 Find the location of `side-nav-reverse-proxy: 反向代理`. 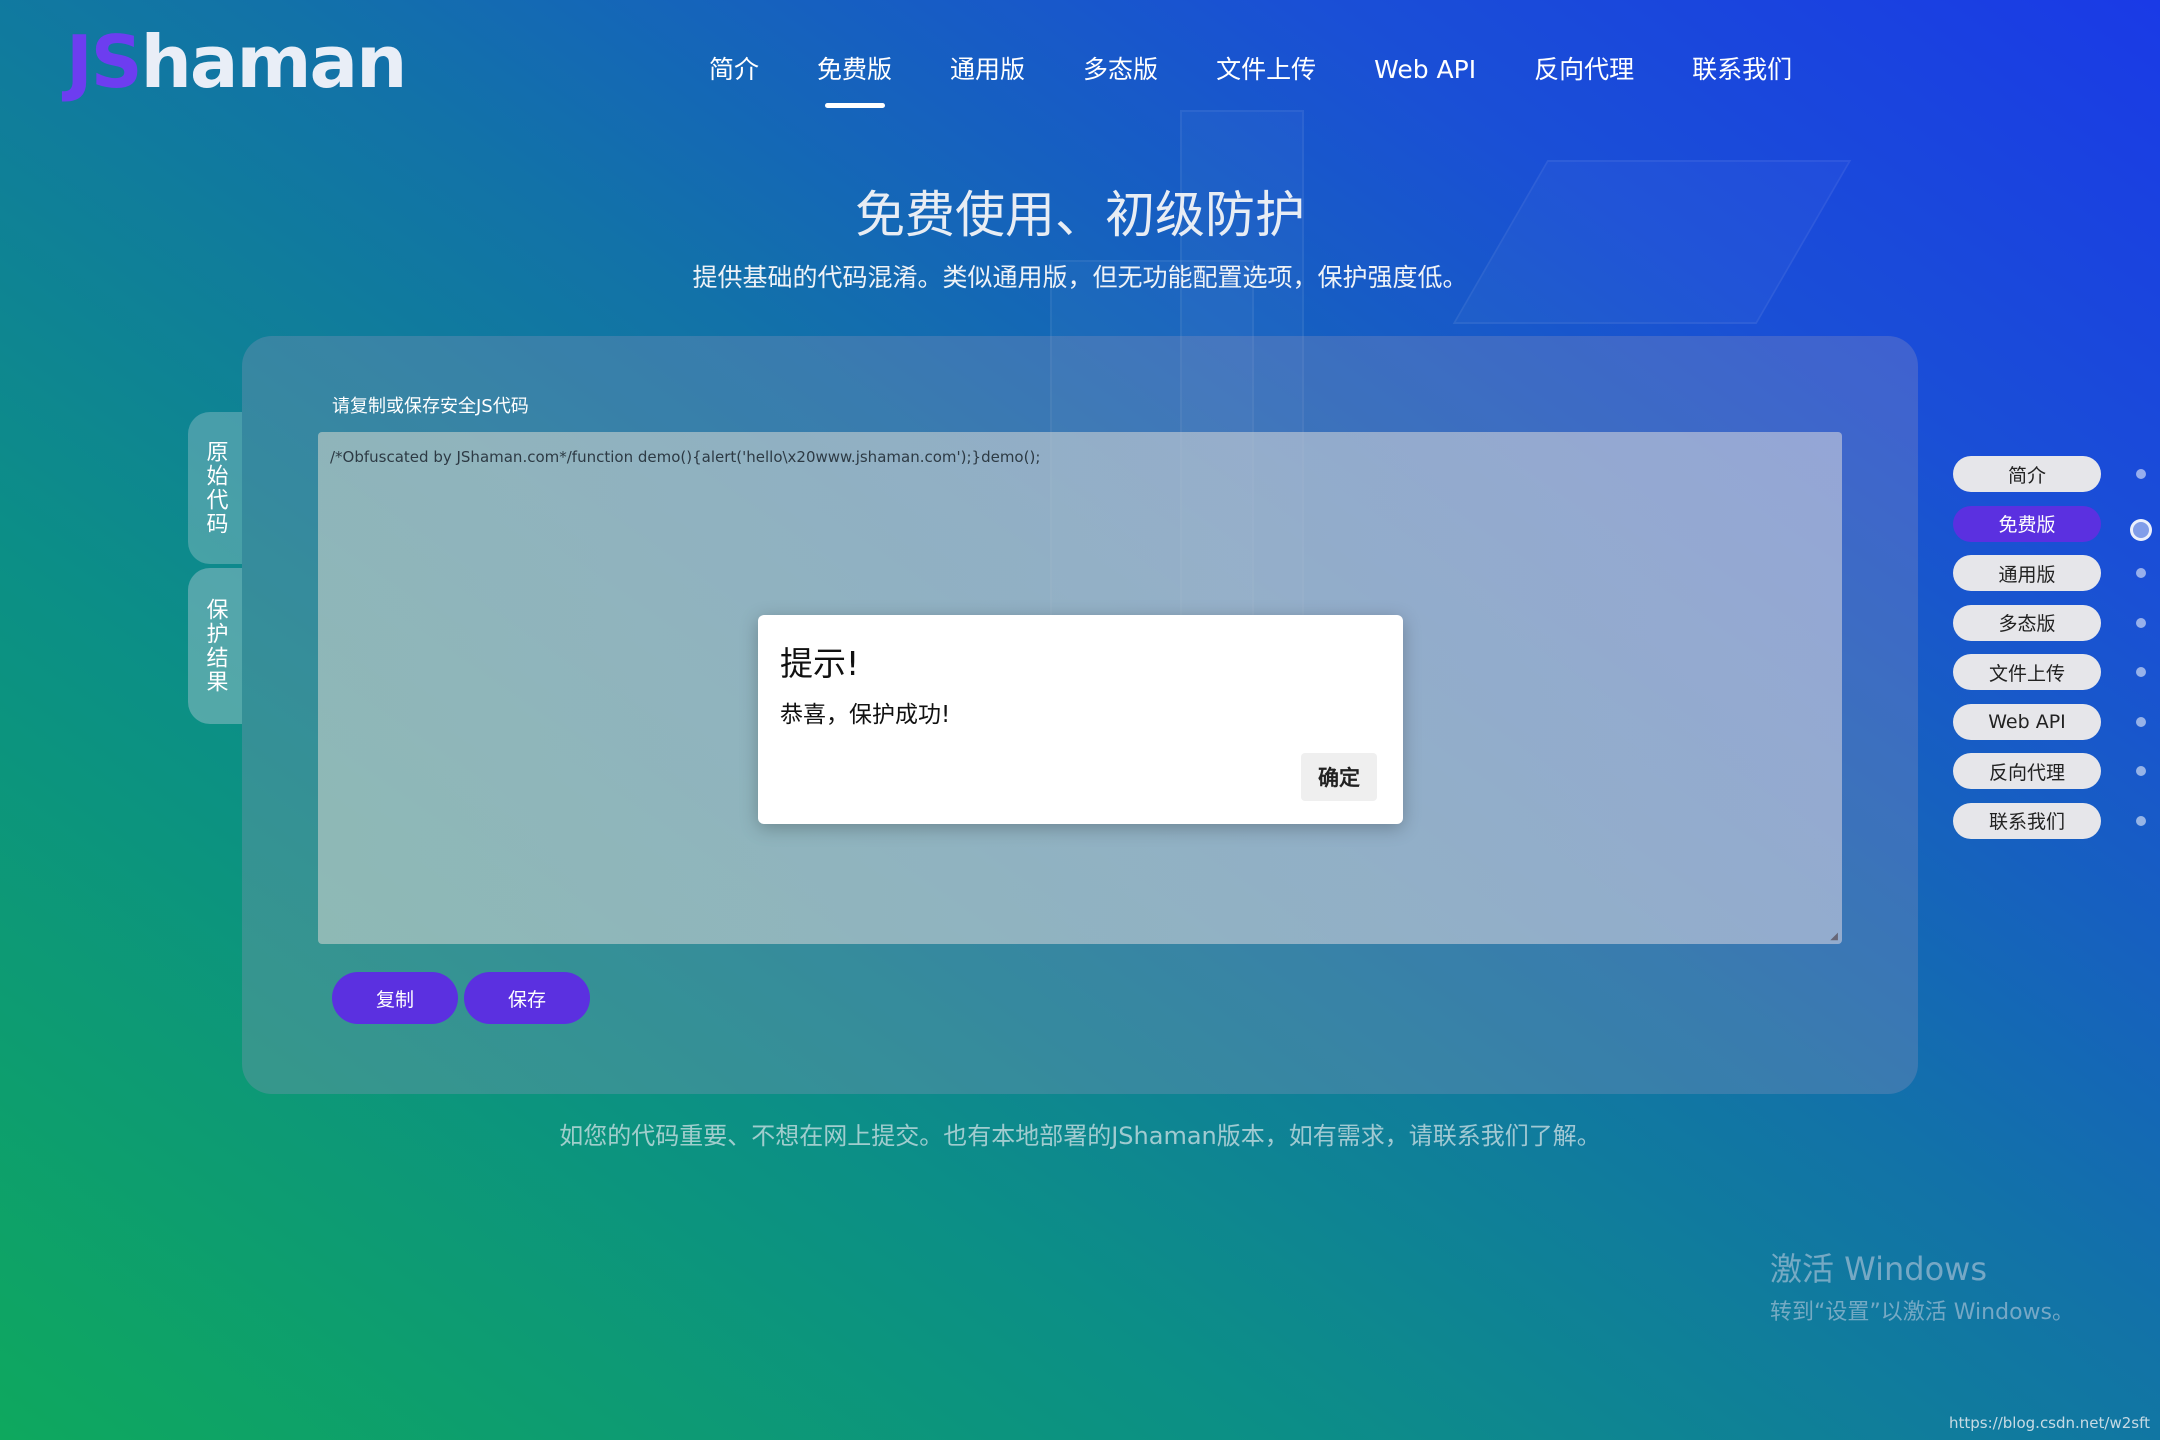

side-nav-reverse-proxy: 反向代理 is located at coordinates (2027, 771).